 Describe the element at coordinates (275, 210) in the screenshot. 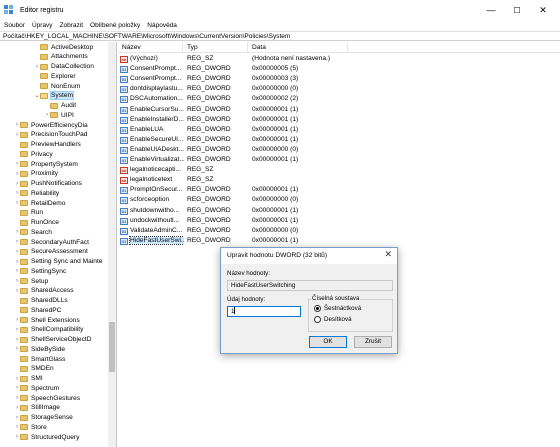

I see `value-data-cell: 0x00000001 (1)` at that location.